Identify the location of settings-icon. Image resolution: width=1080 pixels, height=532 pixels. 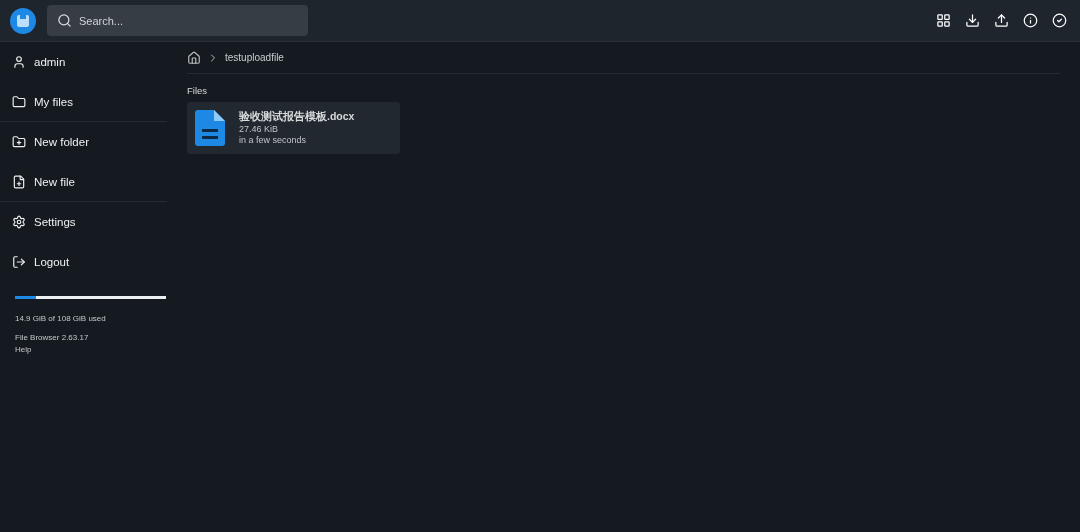
(19, 221).